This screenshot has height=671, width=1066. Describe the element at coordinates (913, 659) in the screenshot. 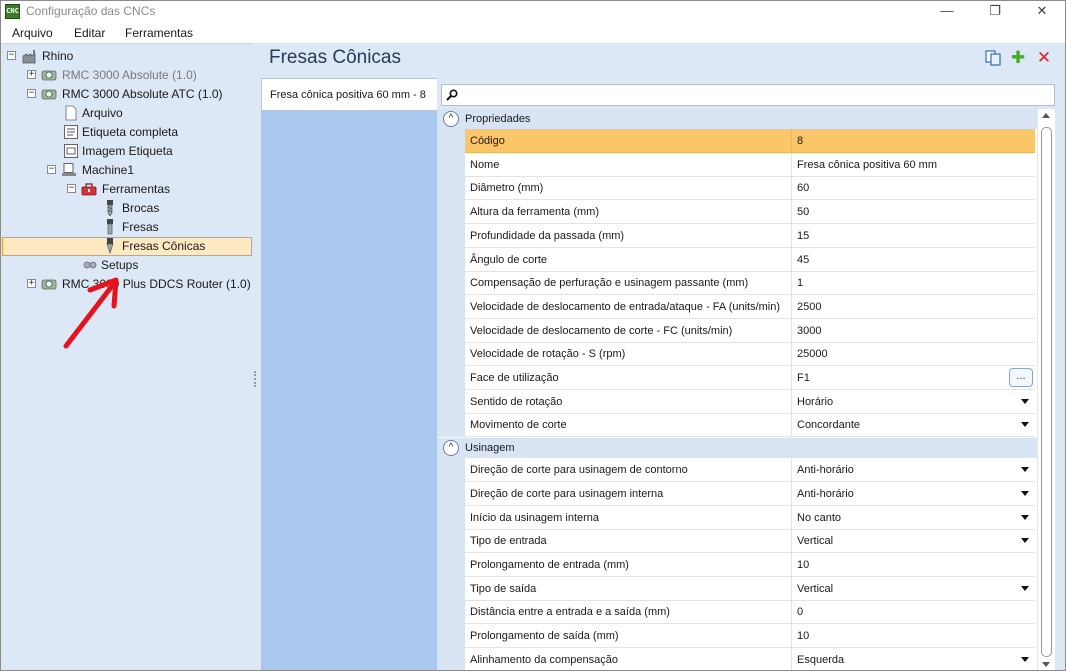

I see `property-value: Esquerda` at that location.